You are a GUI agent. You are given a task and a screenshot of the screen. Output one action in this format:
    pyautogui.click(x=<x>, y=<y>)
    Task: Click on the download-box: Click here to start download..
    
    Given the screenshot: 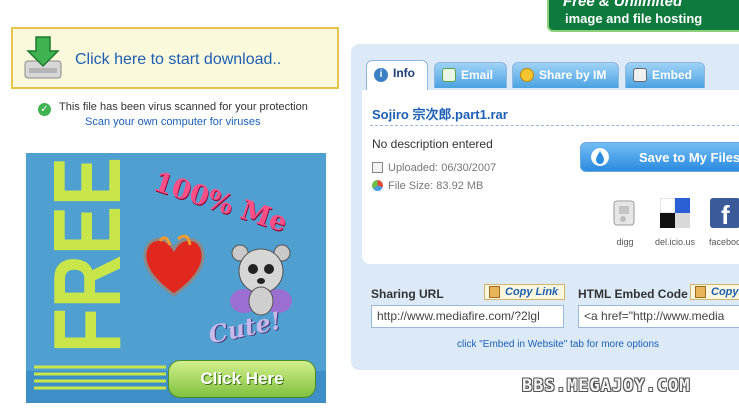 What is the action you would take?
    pyautogui.click(x=175, y=58)
    